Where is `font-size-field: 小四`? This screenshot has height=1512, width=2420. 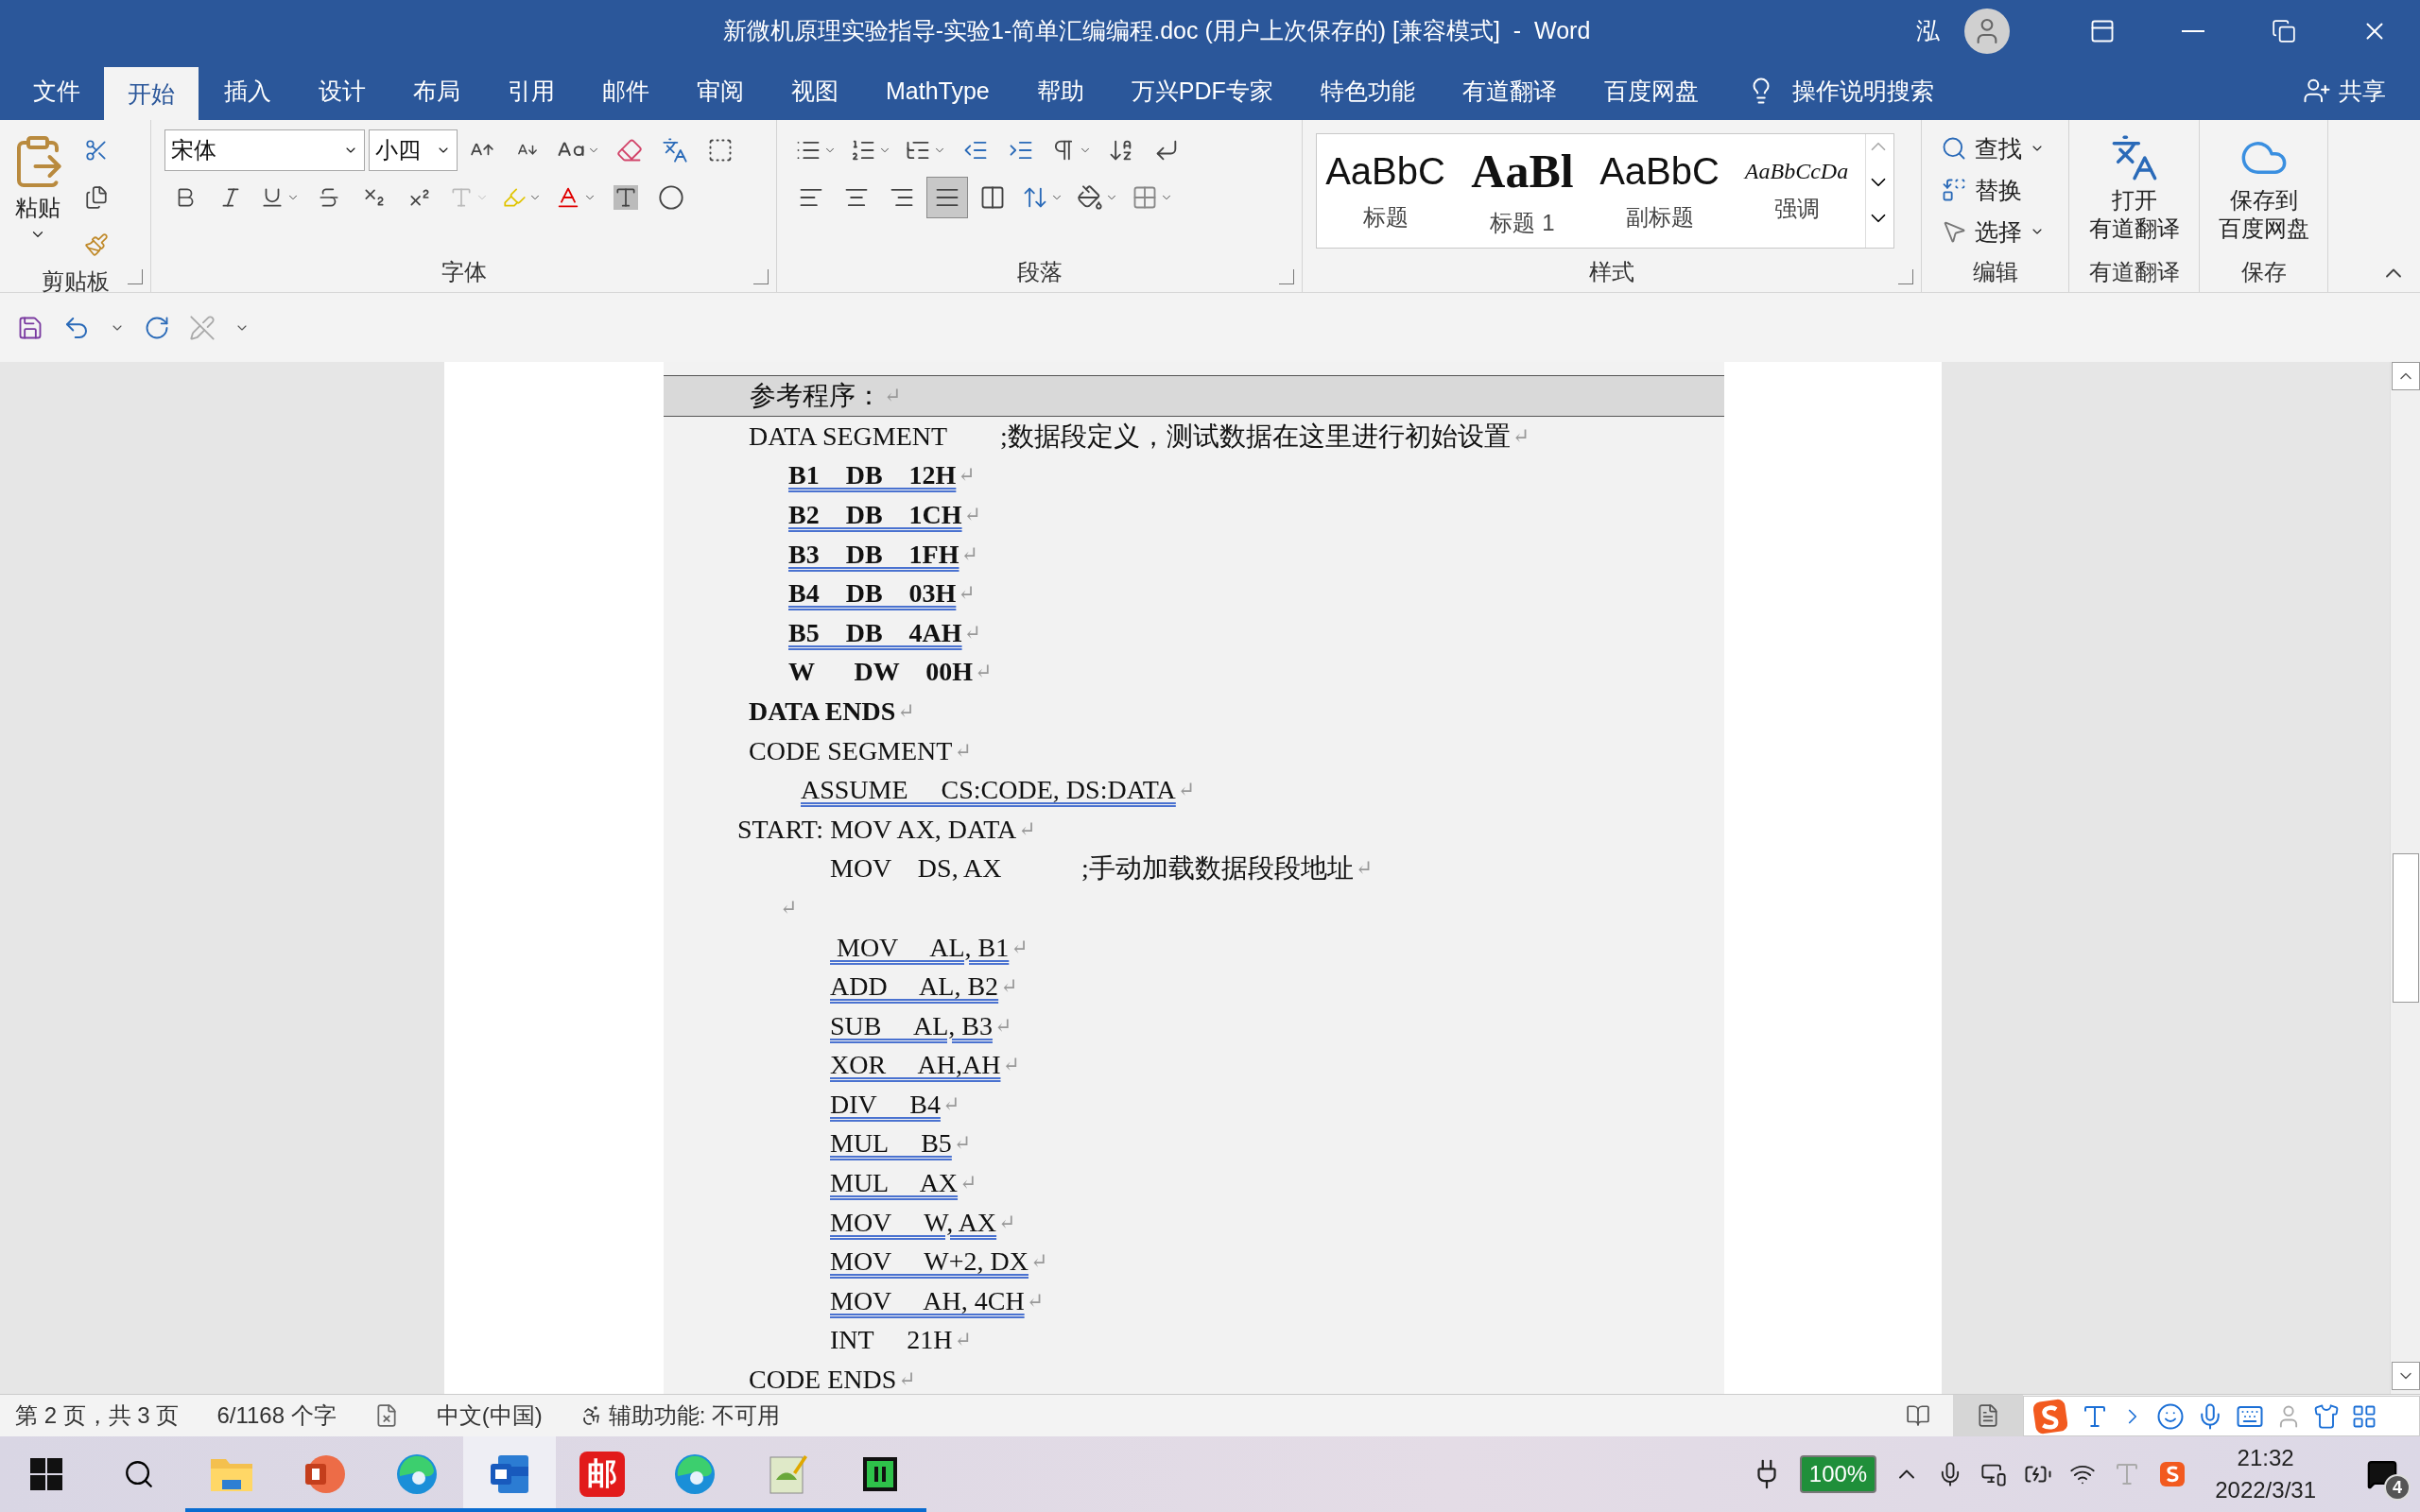 font-size-field: 小四 is located at coordinates (414, 150).